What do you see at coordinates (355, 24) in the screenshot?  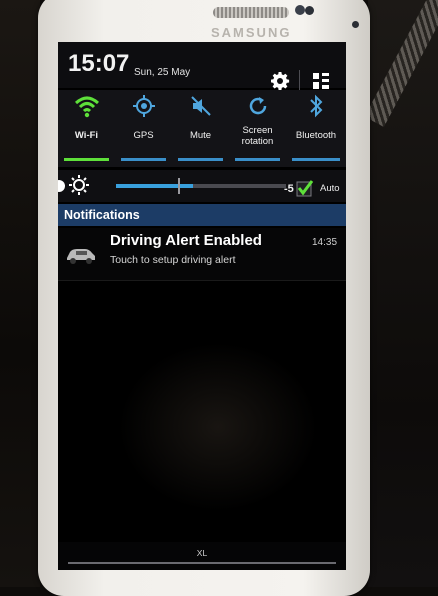 I see `proximity-sensor-icon` at bounding box center [355, 24].